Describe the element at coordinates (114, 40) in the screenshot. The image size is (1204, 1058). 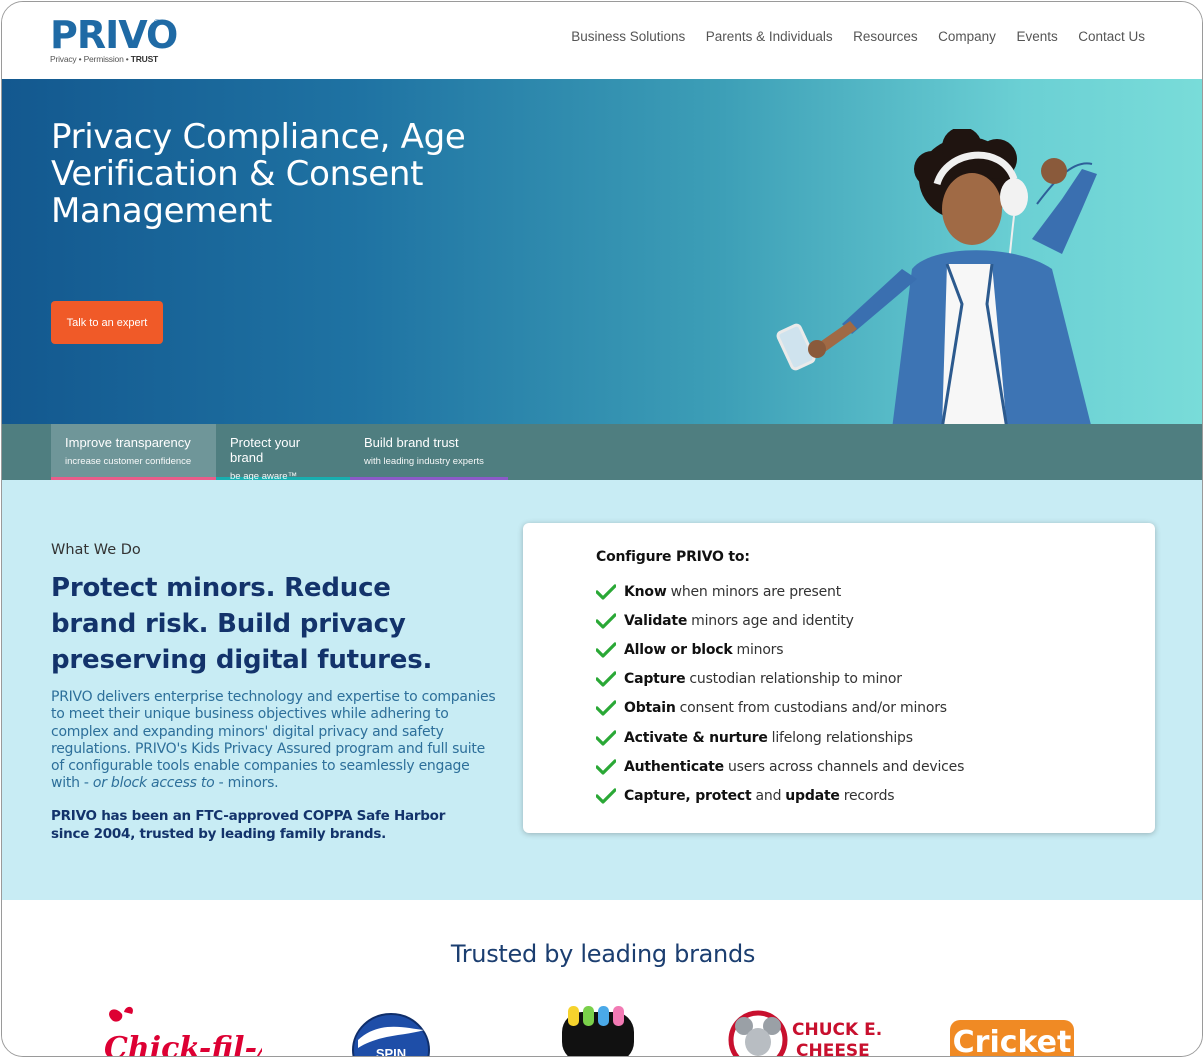
I see `privo-logo: PRIVO ® Privacy • Permission • TRUST` at that location.